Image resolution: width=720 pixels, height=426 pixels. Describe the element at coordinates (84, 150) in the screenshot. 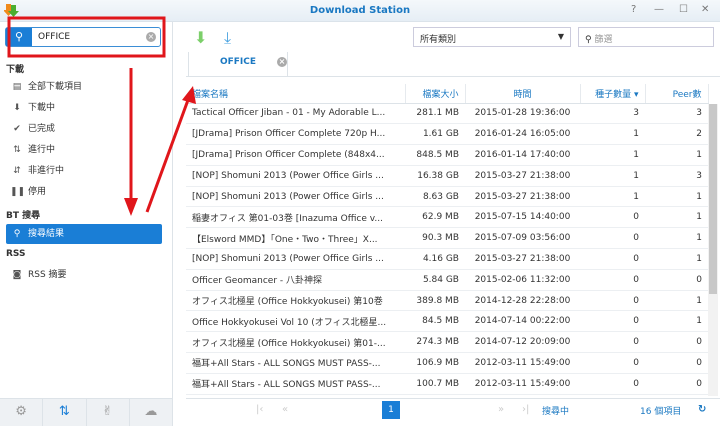

I see `sidebar-item-active: ⇅ 進行中` at that location.